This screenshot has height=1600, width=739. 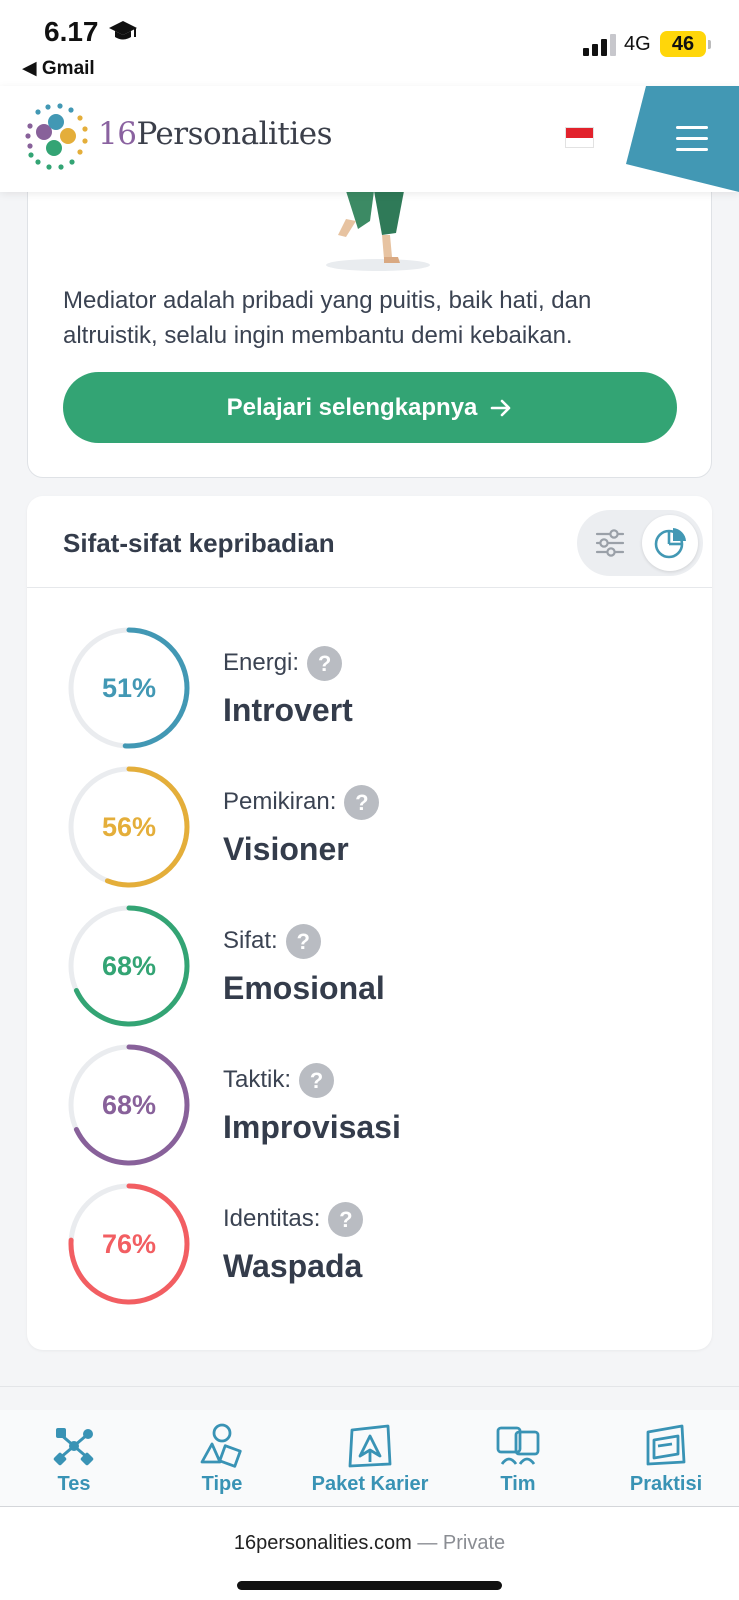 I want to click on battery-cap, so click(x=709, y=44).